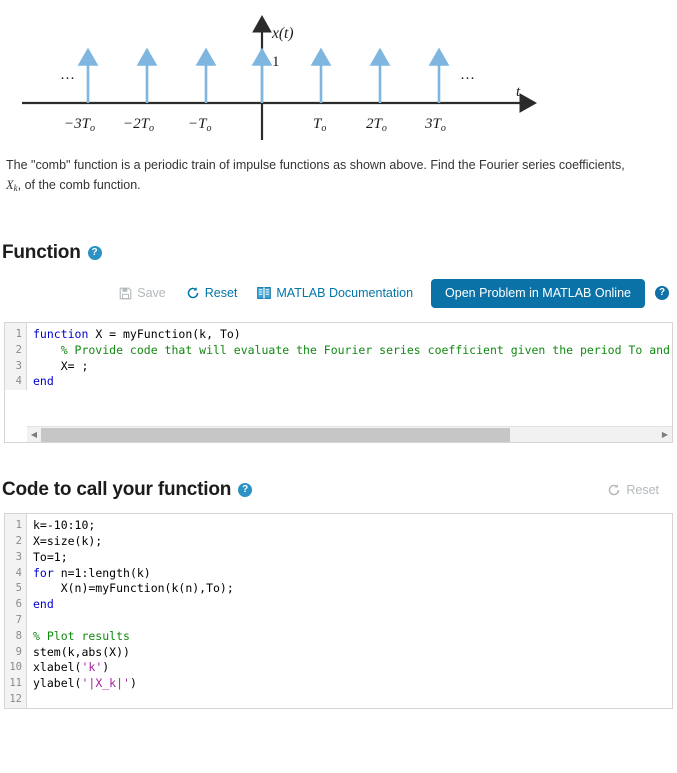 This screenshot has width=677, height=773. I want to click on impulse-train, so click(263, 75).